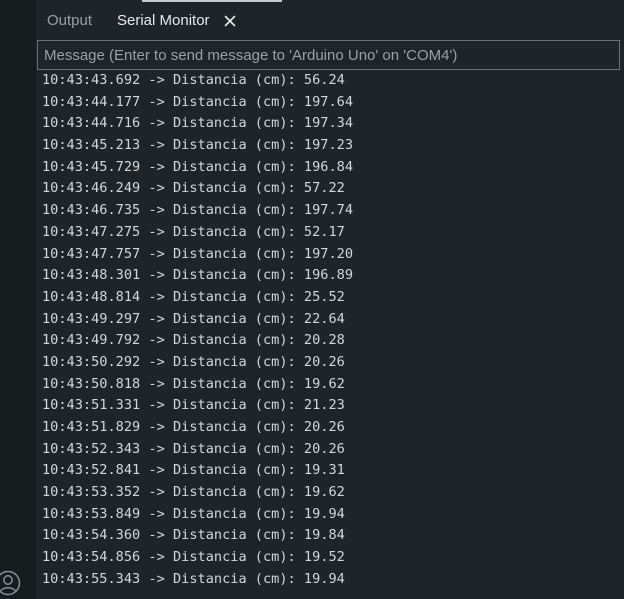  What do you see at coordinates (91, 427) in the screenshot?
I see `log-timestamp: 10:43:51.829` at bounding box center [91, 427].